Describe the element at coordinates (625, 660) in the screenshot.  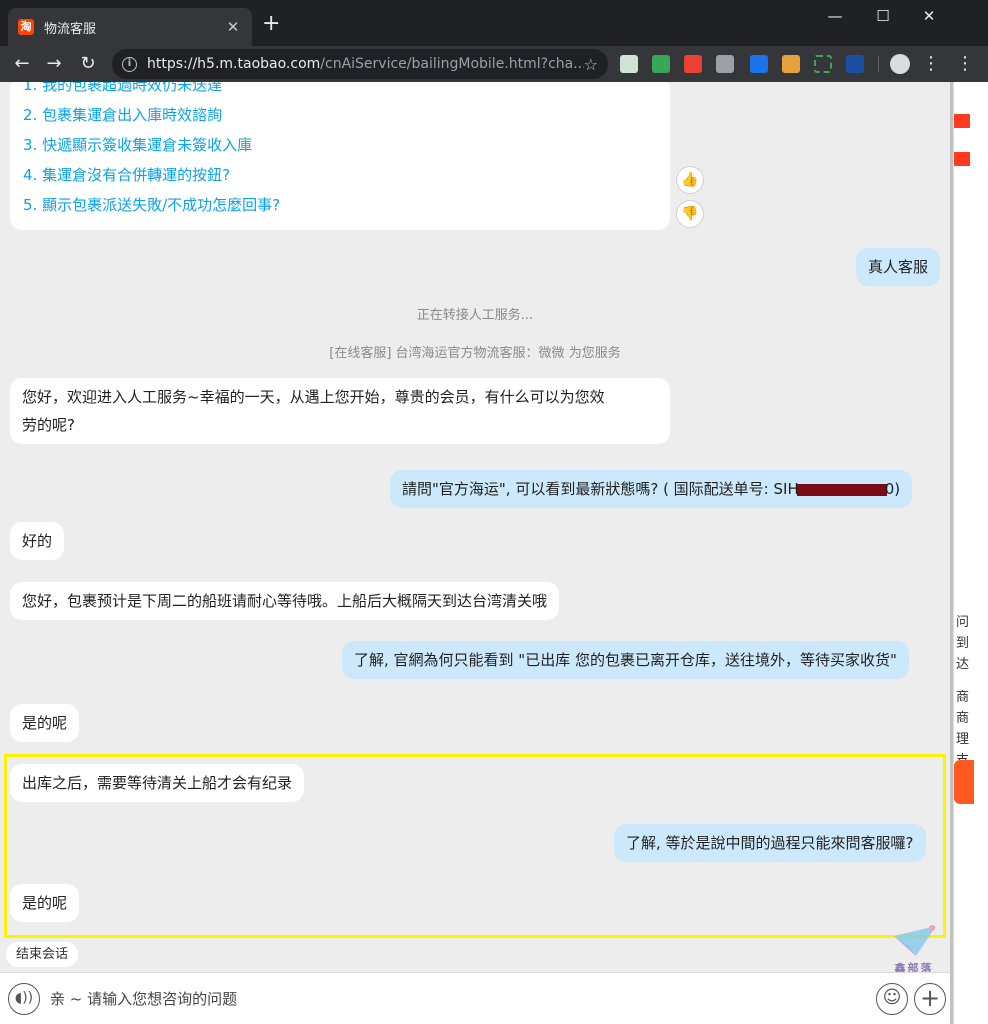
I see `user-message: 了解, 官網為何只能看到 "已出库 您的包裹已离开仓库，送往境外，等待买家收货"` at that location.